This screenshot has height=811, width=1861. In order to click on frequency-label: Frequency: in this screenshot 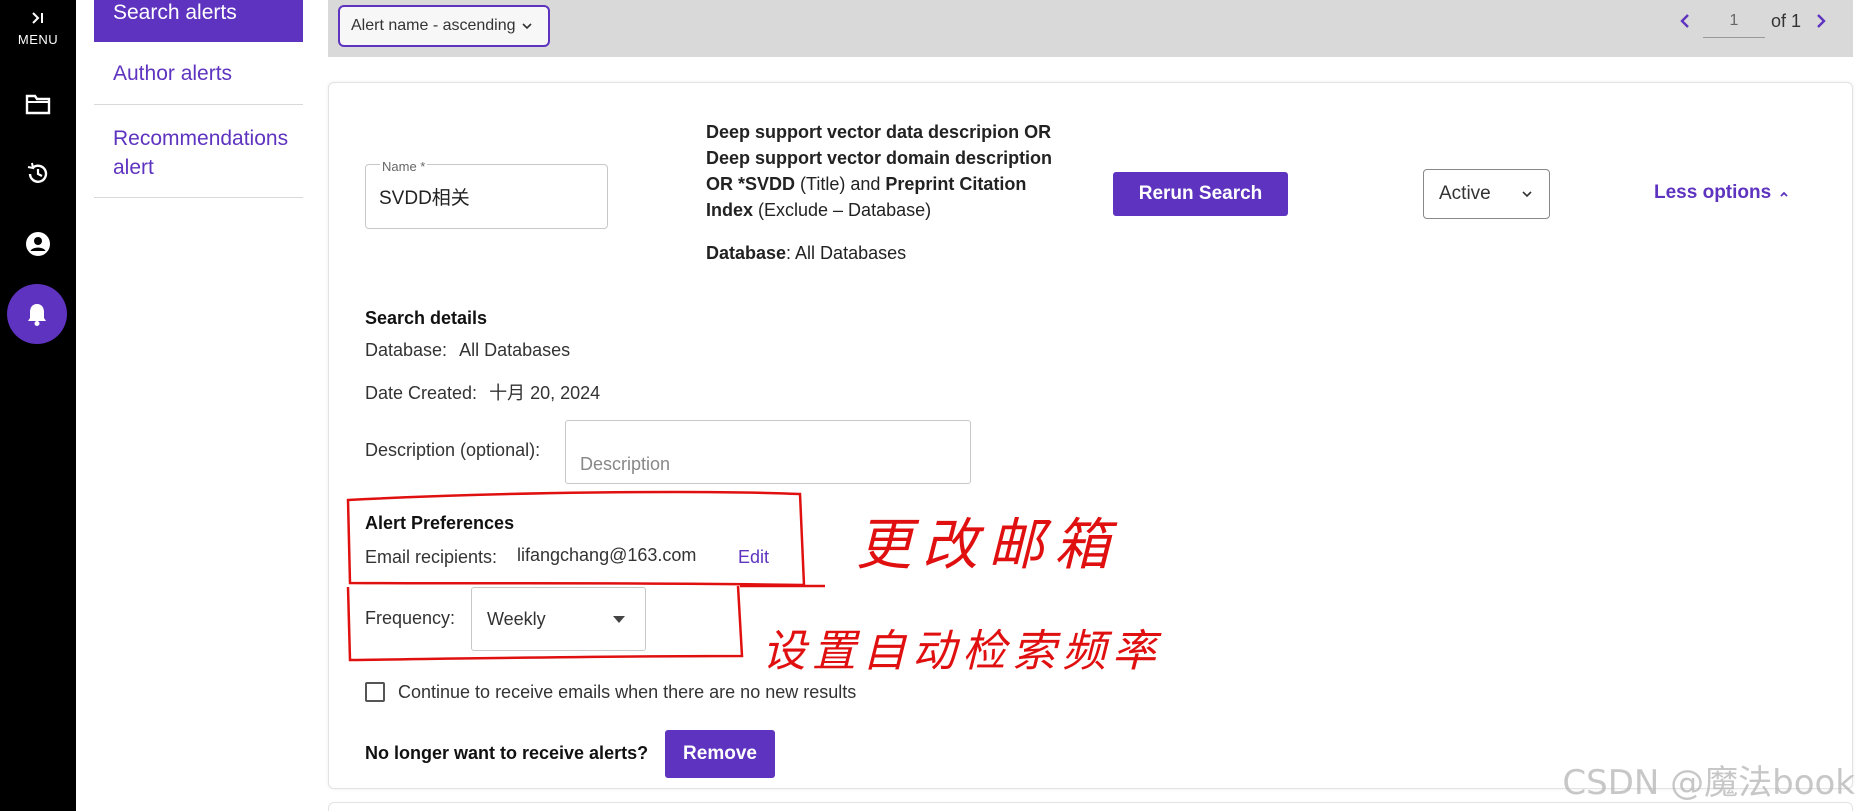, I will do `click(410, 618)`.